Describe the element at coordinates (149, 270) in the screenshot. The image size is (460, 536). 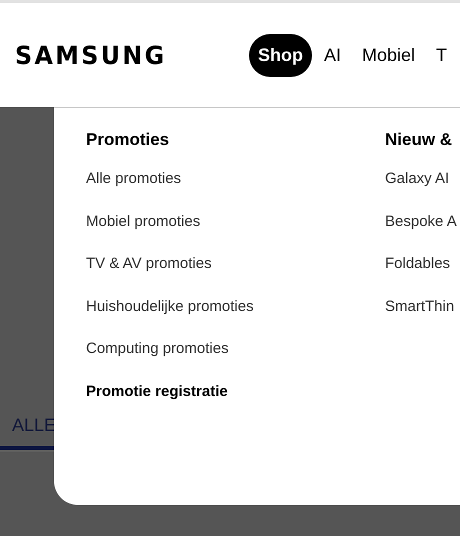
I see `menu-link: TV & AV promoties` at that location.